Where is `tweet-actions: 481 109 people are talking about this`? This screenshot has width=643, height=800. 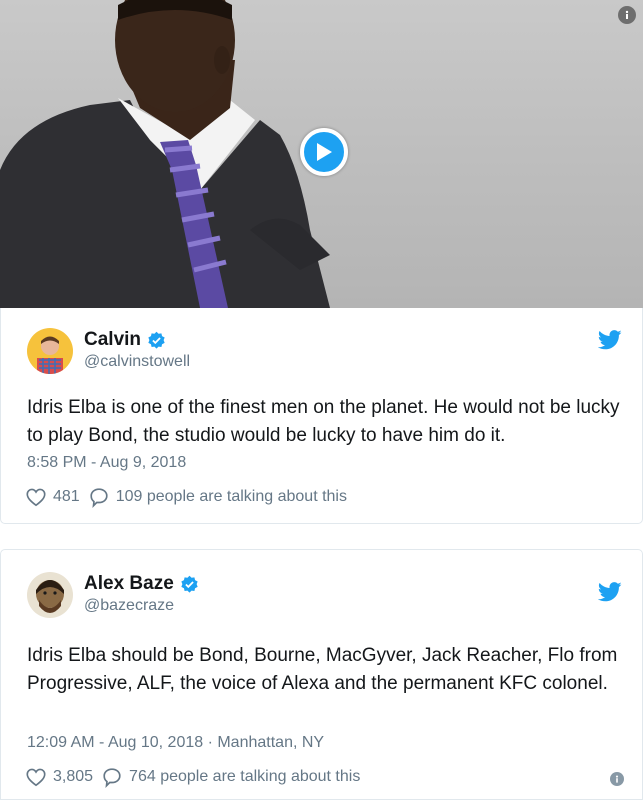
tweet-actions: 481 109 people are talking about this is located at coordinates (186, 497).